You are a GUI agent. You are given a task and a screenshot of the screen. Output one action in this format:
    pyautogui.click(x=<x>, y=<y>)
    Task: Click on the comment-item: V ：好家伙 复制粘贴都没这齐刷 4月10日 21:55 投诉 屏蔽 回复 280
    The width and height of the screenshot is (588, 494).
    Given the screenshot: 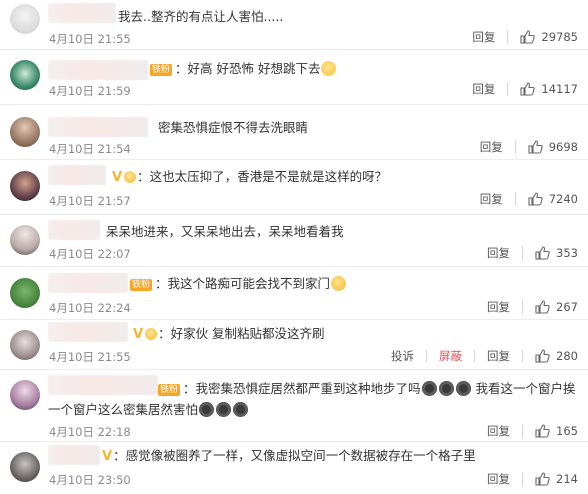 What is the action you would take?
    pyautogui.click(x=294, y=345)
    